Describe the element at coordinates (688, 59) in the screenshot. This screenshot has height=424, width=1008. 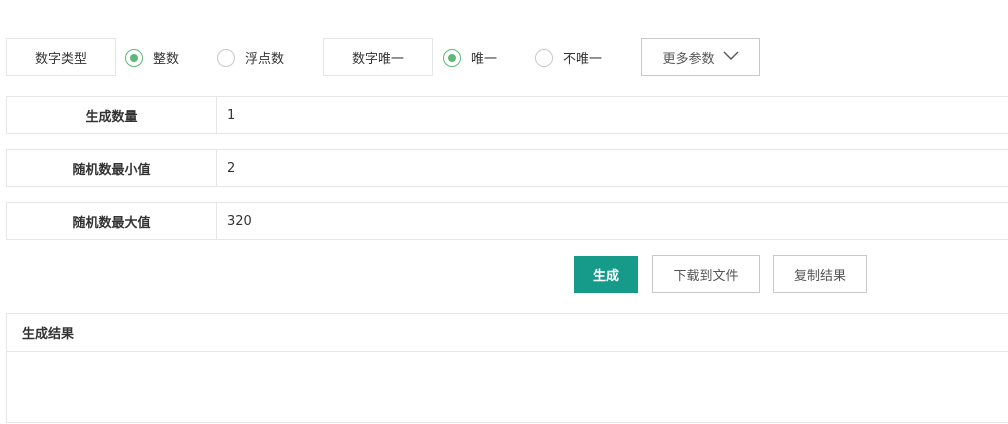
I see `more-params-label: 更多参数` at that location.